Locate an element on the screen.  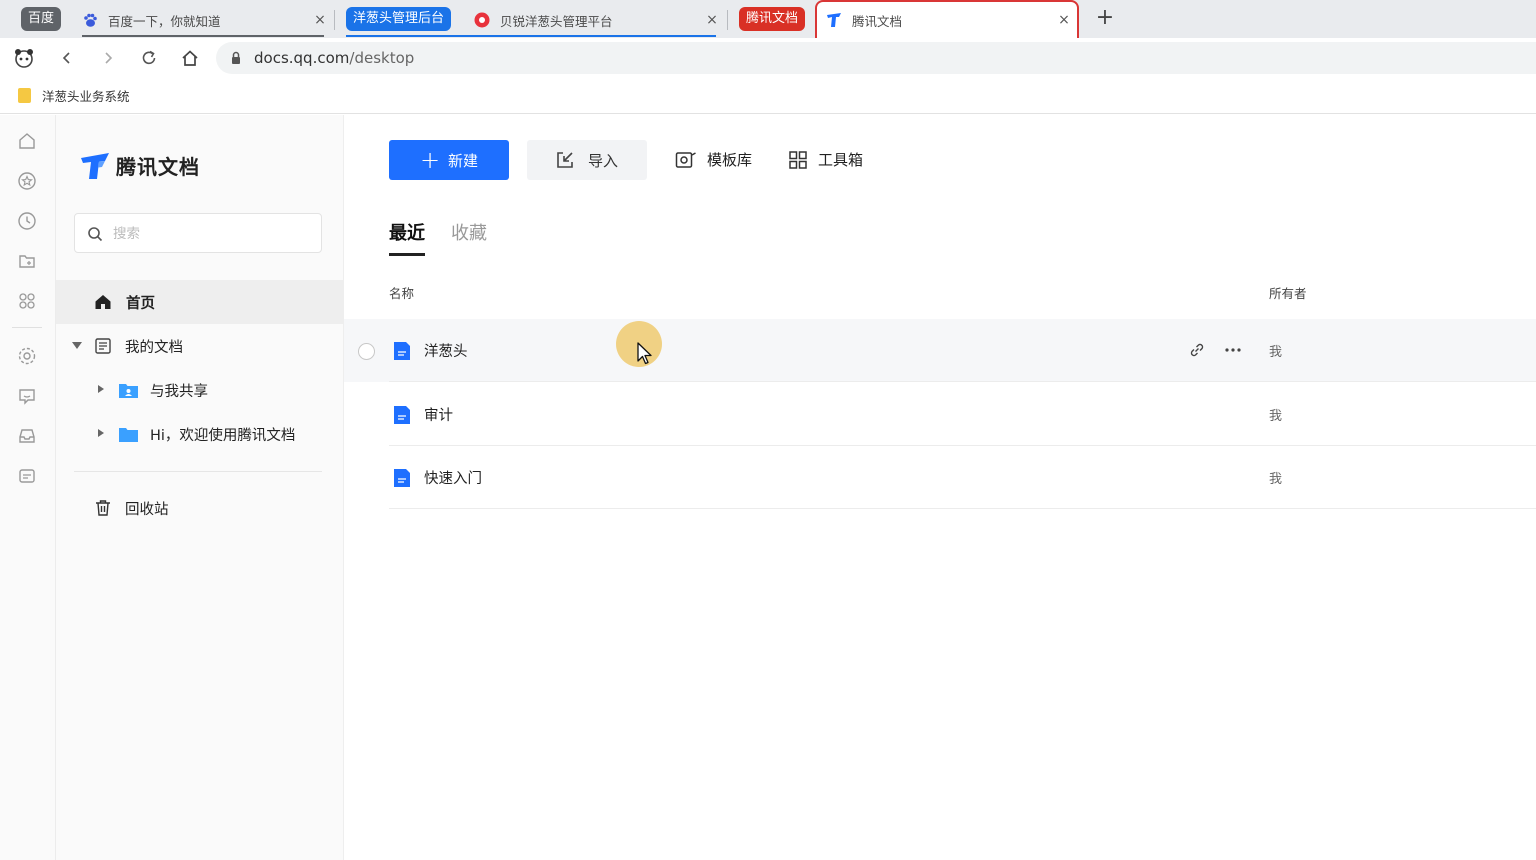
search-icon is located at coordinates (95, 234).